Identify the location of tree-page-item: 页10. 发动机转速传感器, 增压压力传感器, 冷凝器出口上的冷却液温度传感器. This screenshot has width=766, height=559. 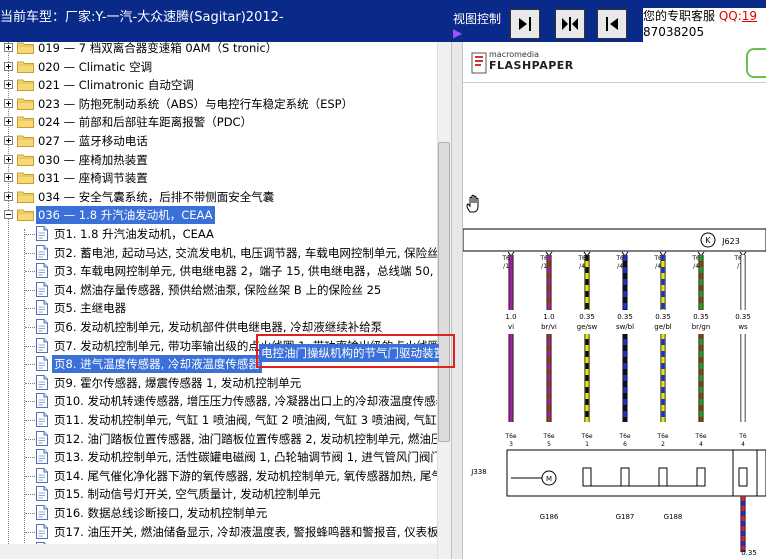
(218, 401).